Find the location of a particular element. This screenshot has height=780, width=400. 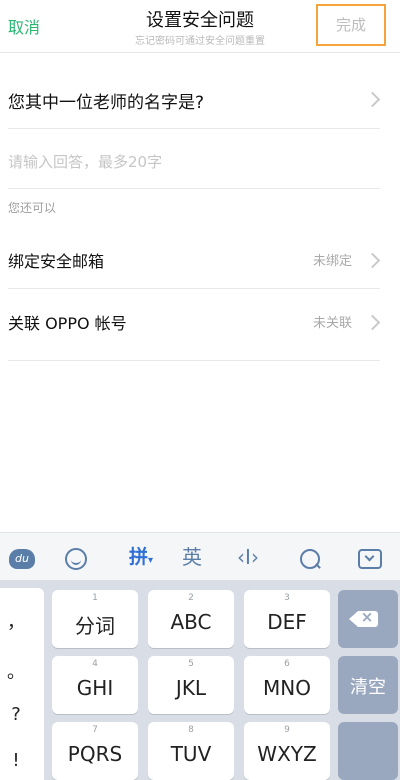

hide-keyboard-icon is located at coordinates (370, 557).